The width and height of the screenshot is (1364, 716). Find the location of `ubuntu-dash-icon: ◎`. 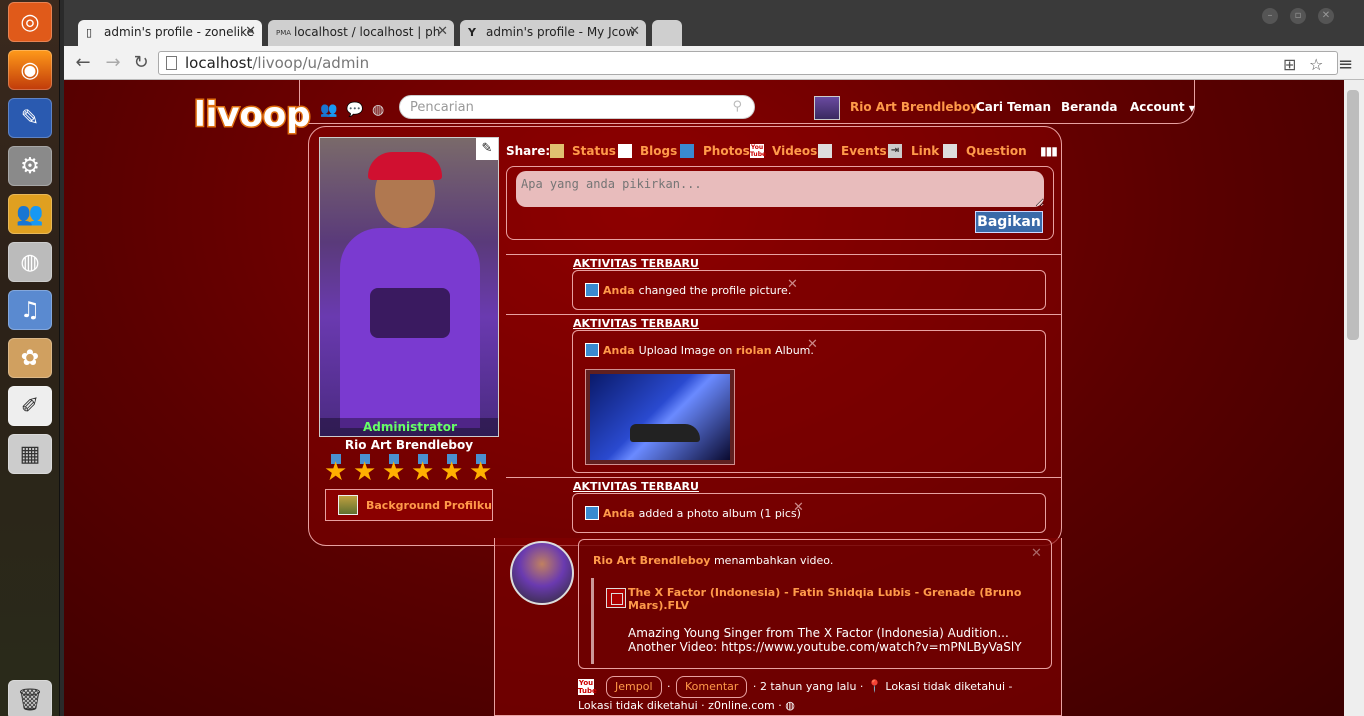

ubuntu-dash-icon: ◎ is located at coordinates (30, 22).